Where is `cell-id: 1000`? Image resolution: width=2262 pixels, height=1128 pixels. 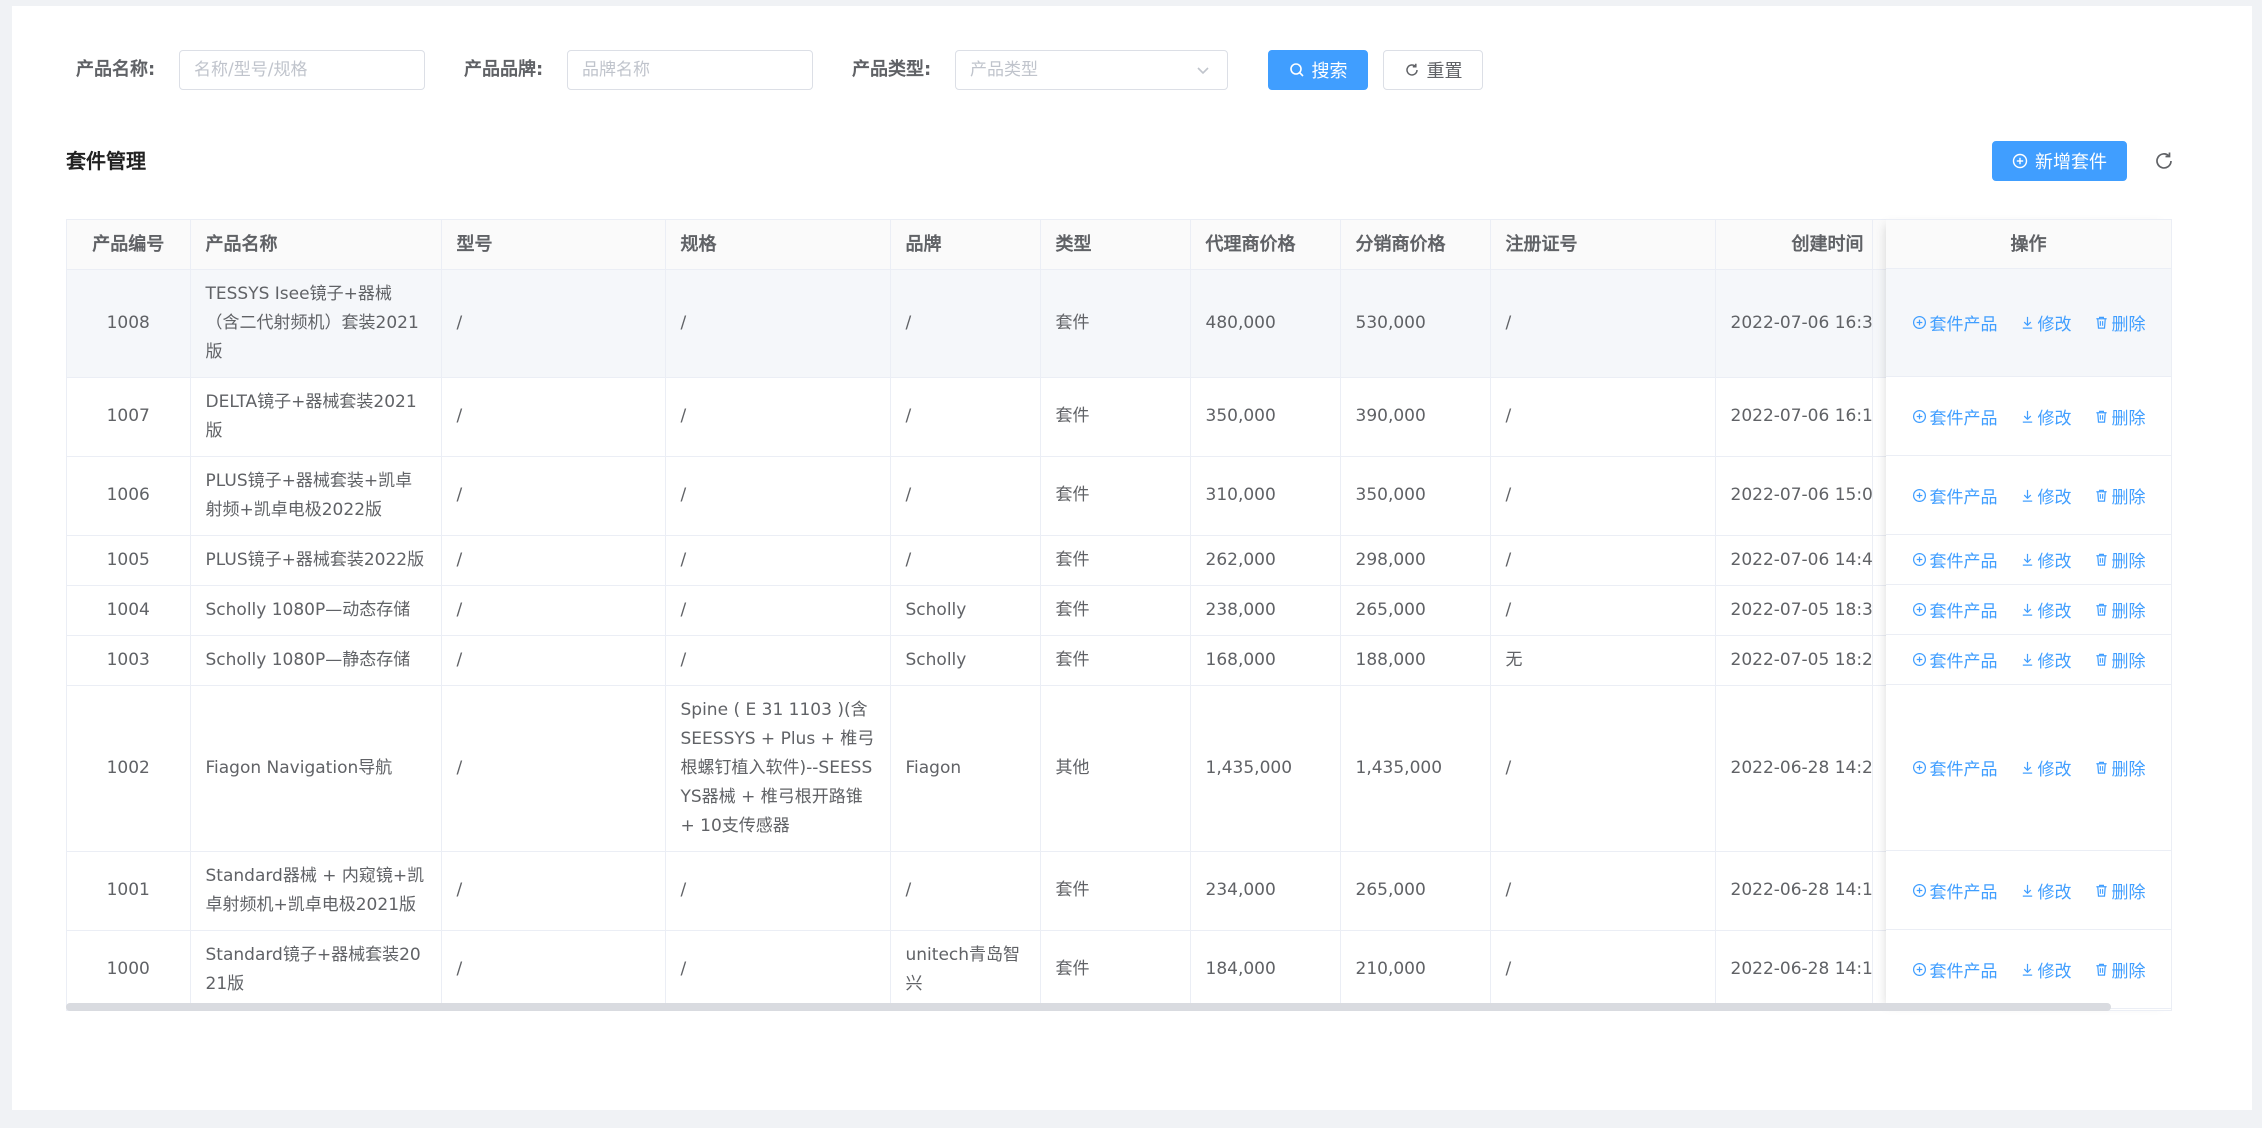
cell-id: 1000 is located at coordinates (129, 970).